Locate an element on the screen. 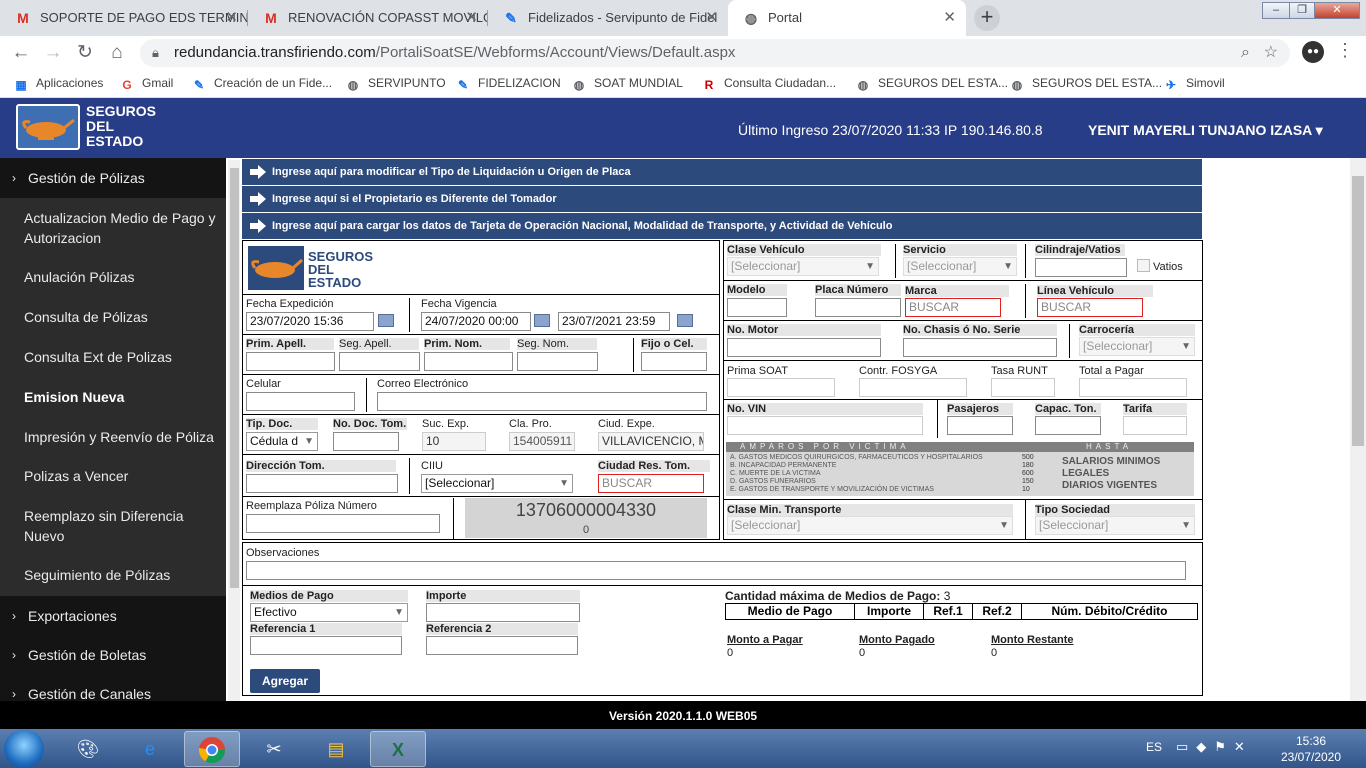  language-indicator: ES is located at coordinates (1154, 747).